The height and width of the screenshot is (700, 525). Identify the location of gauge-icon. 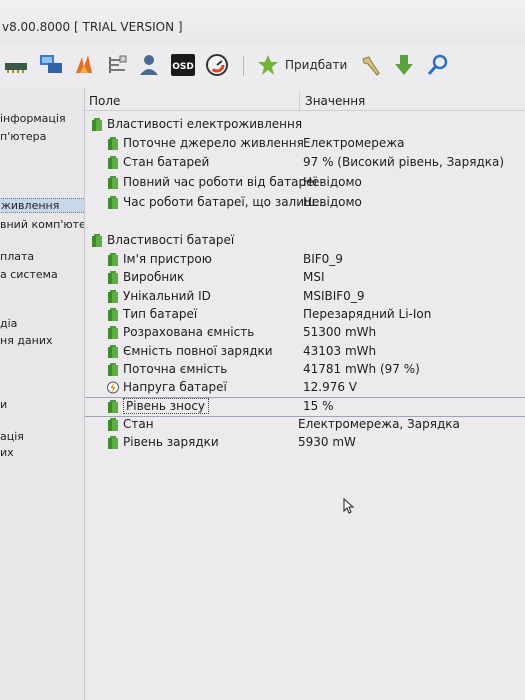
(217, 65).